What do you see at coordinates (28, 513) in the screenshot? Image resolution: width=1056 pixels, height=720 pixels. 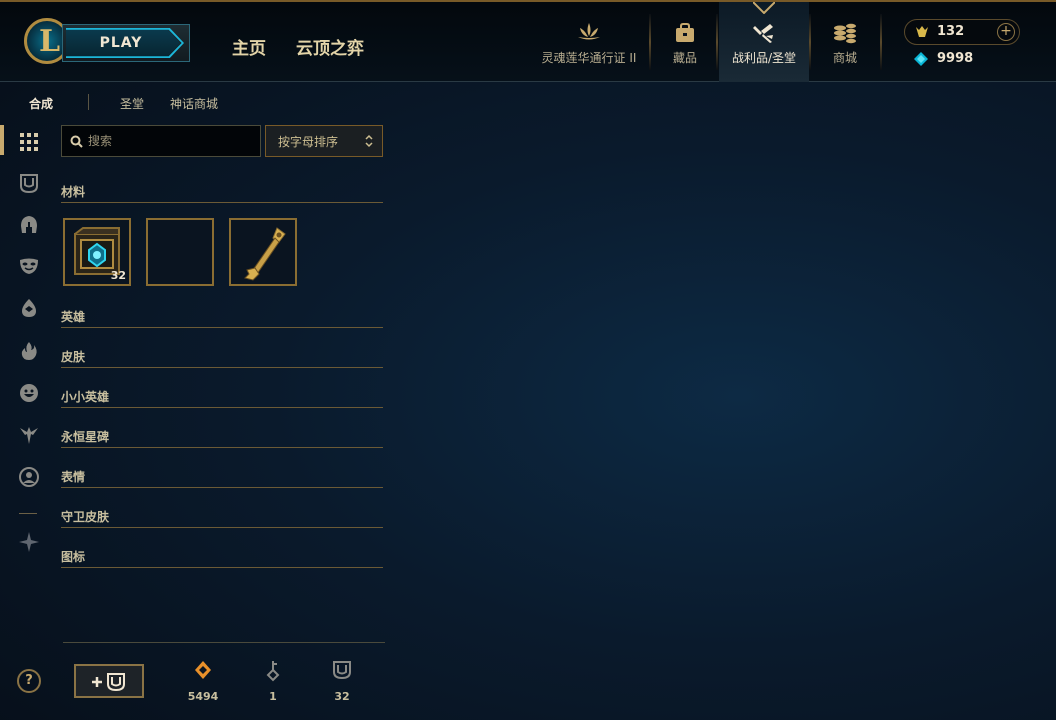 I see `rail-divider` at bounding box center [28, 513].